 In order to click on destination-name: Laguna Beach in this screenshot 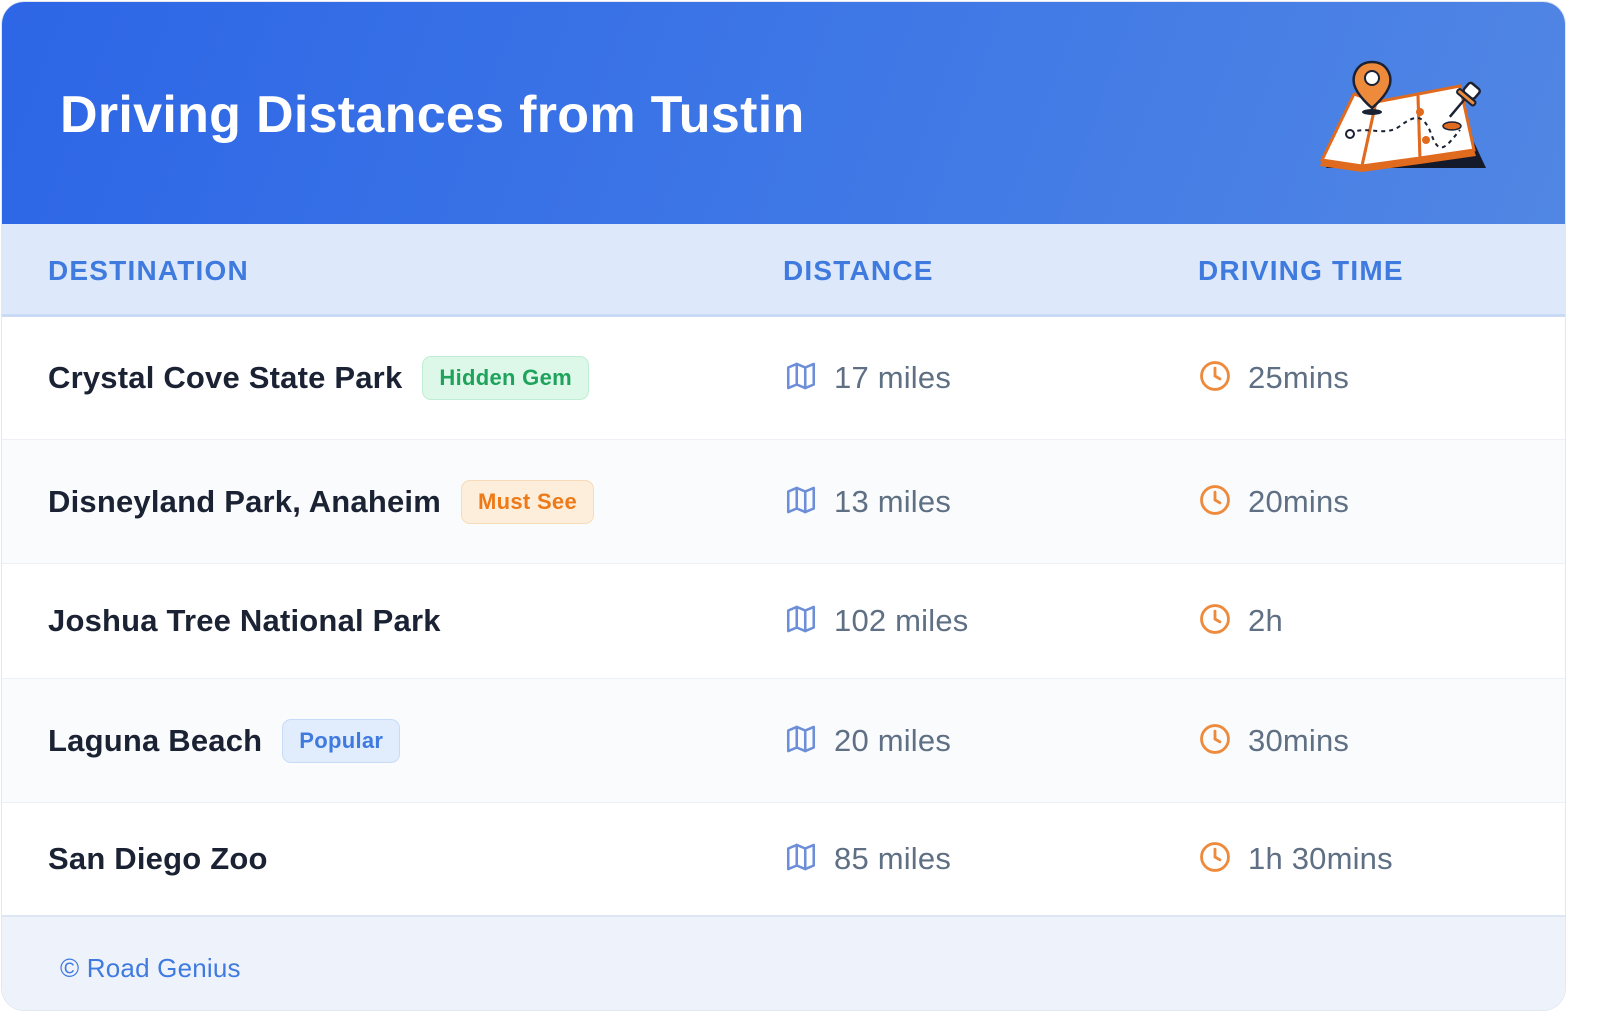, I will do `click(155, 740)`.